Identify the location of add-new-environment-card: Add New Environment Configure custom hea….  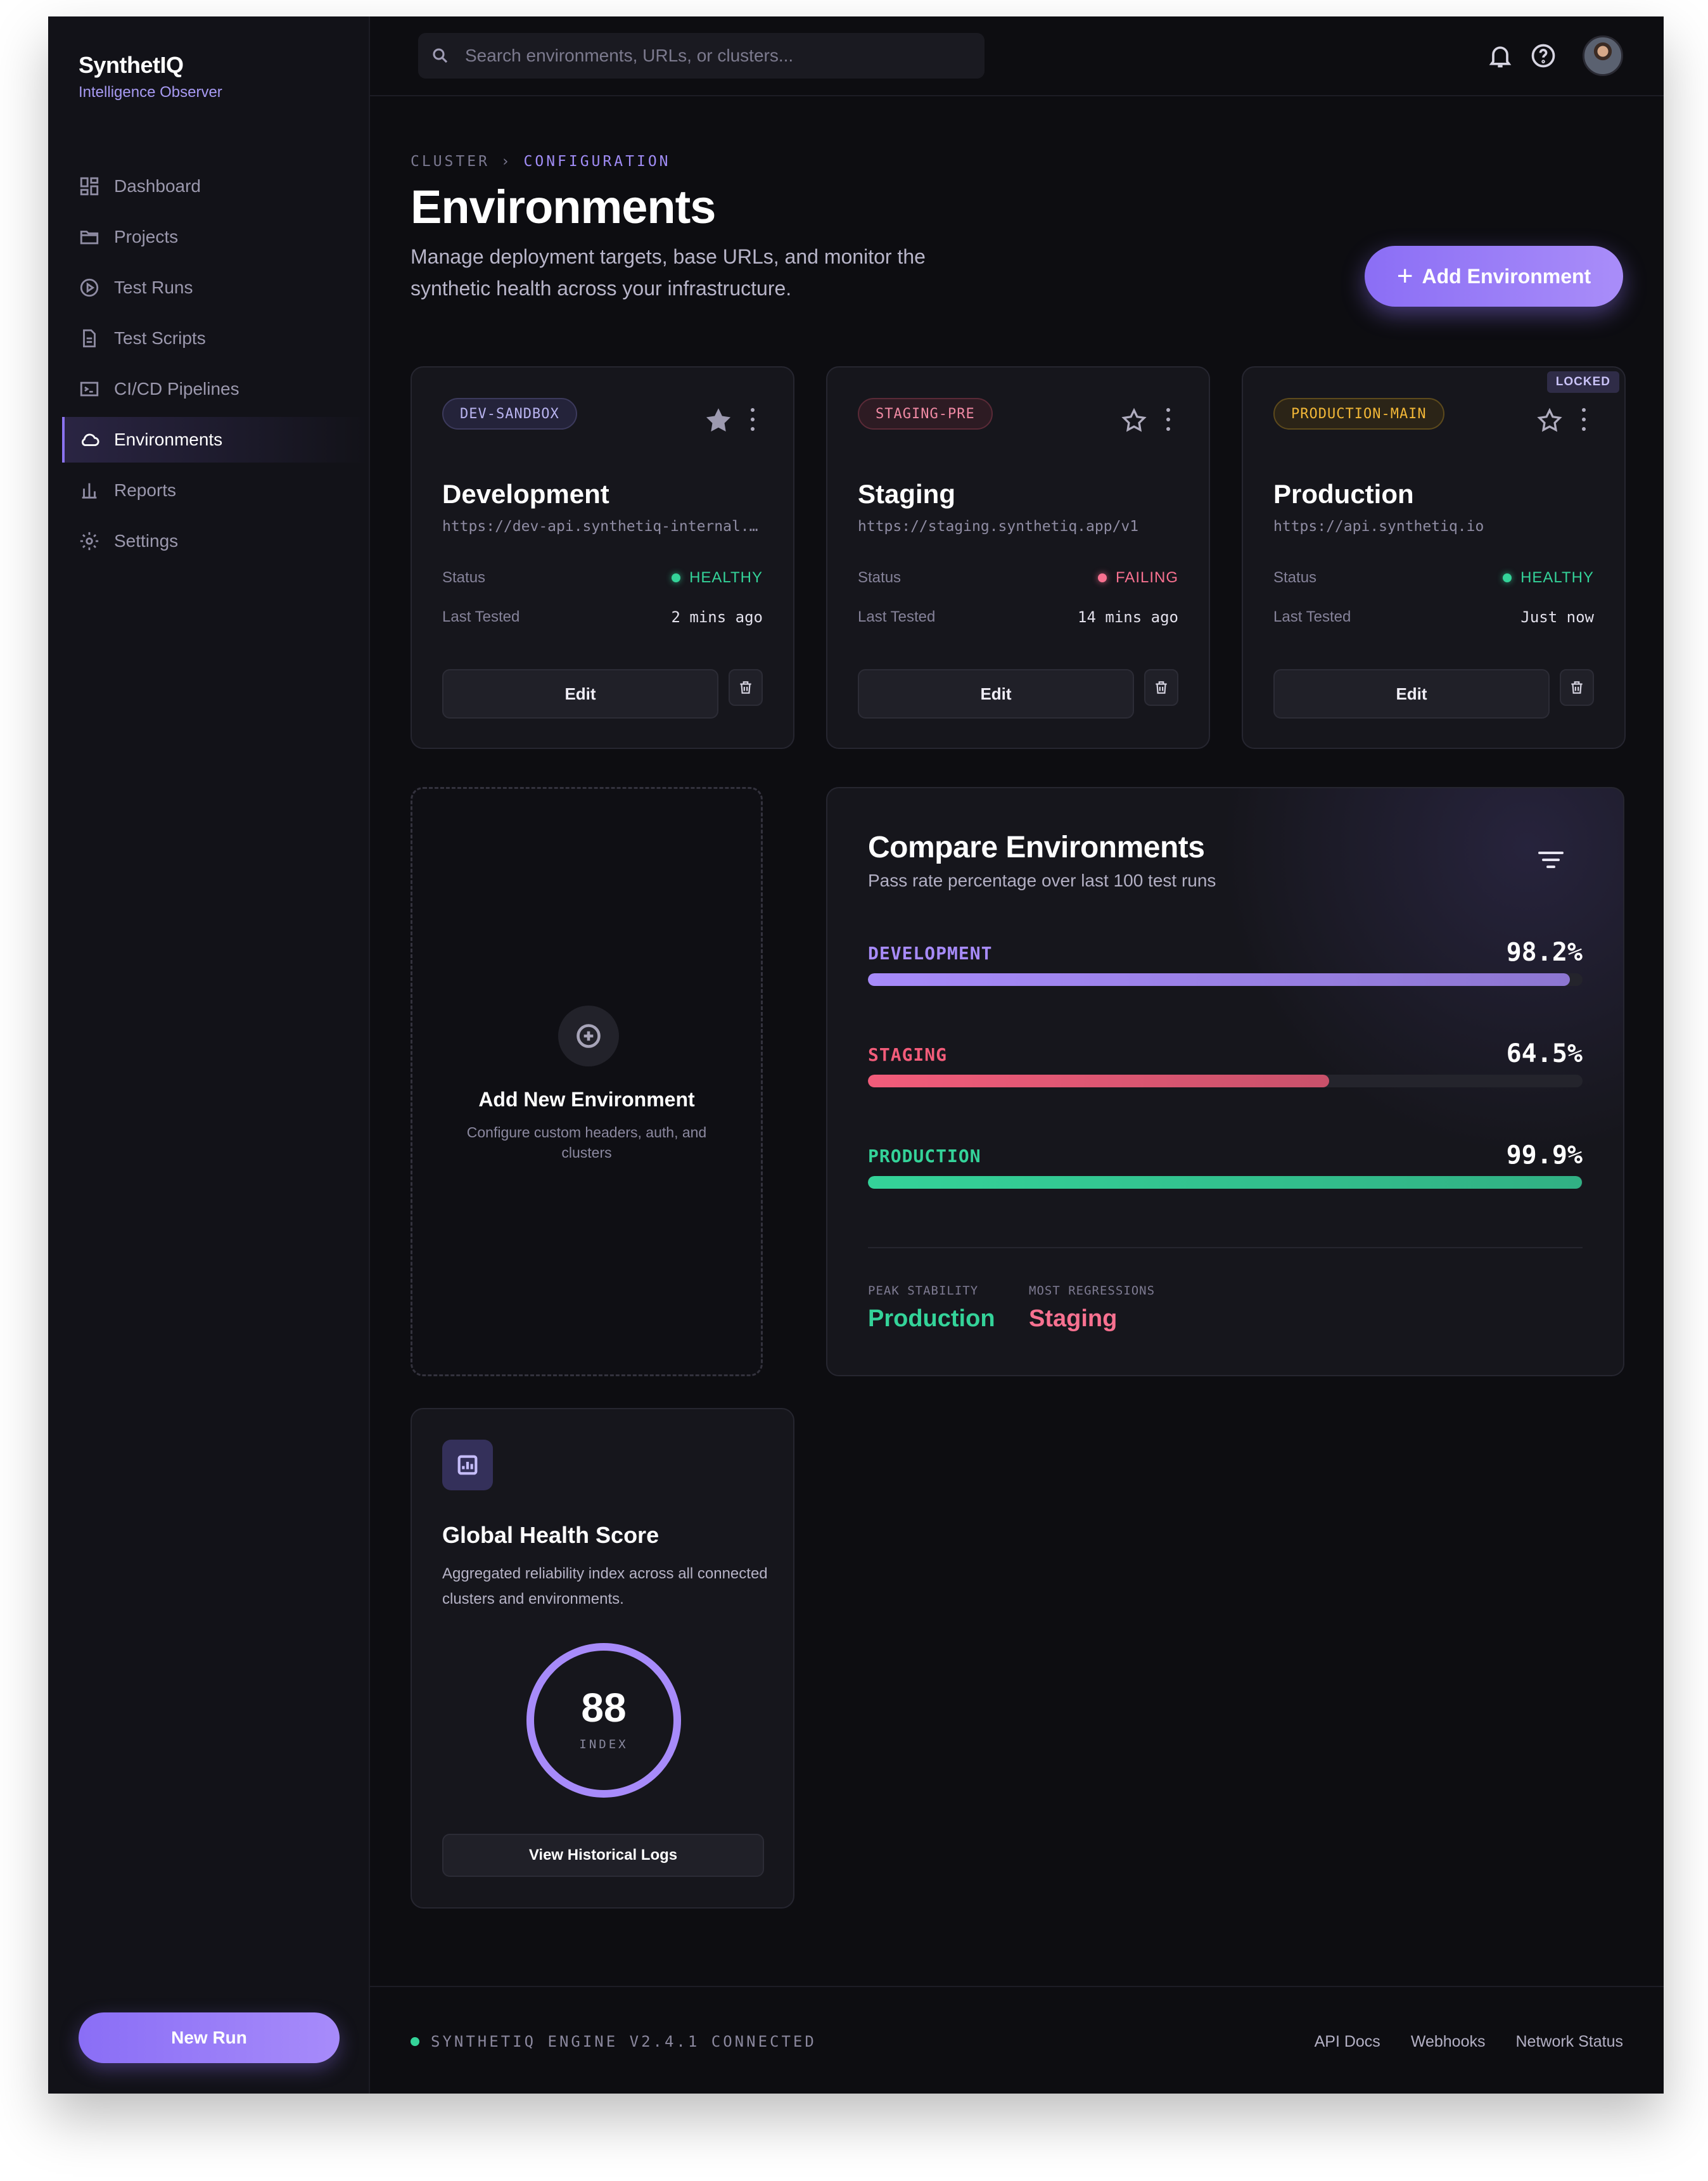
(587, 1081).